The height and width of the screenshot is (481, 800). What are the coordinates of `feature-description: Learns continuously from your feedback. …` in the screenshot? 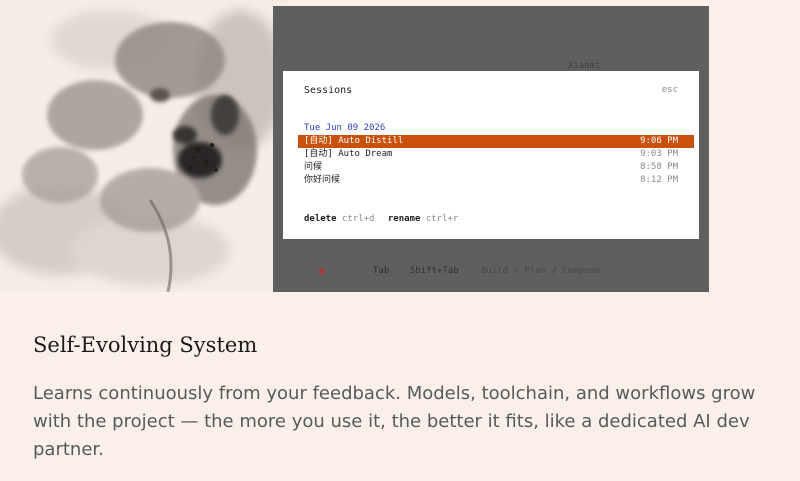 It's located at (394, 421).